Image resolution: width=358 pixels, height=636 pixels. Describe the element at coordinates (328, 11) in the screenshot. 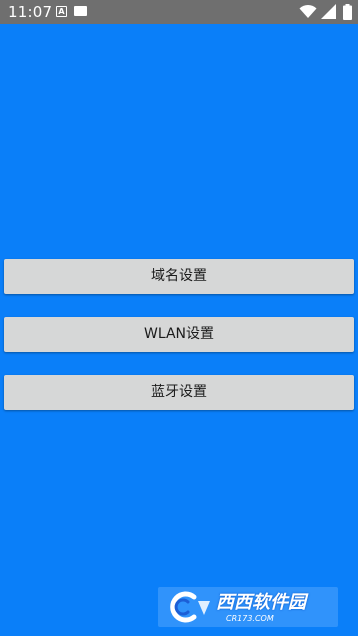

I see `cellular-signal-icon` at that location.